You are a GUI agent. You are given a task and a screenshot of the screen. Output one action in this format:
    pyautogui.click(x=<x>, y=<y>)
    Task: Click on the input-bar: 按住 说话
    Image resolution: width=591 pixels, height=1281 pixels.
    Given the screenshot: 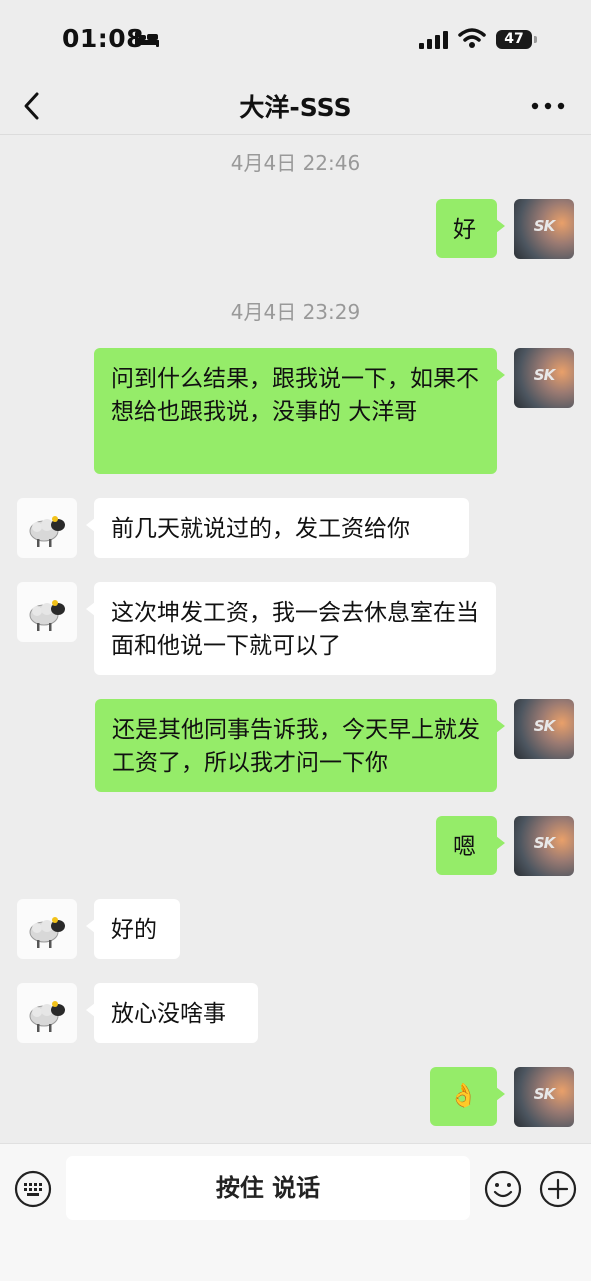 What is the action you would take?
    pyautogui.click(x=295, y=1212)
    